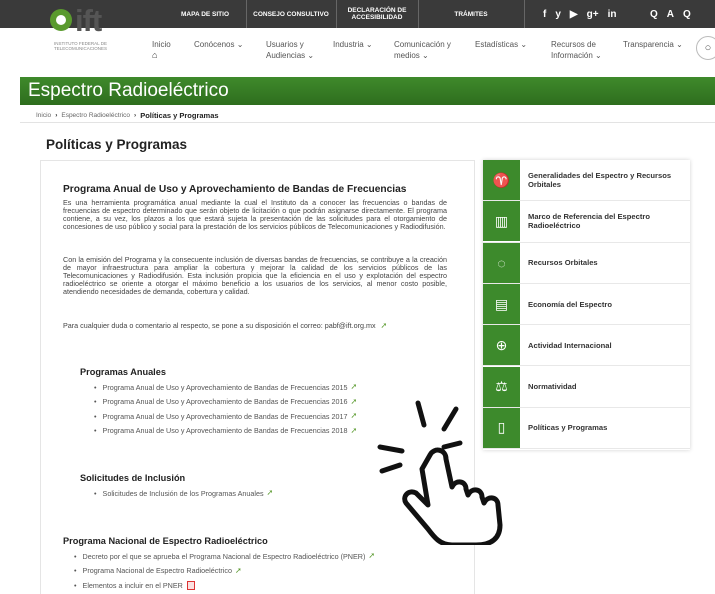 This screenshot has width=715, height=594. What do you see at coordinates (161, 50) in the screenshot?
I see `nav-home: Inicio ⌂` at bounding box center [161, 50].